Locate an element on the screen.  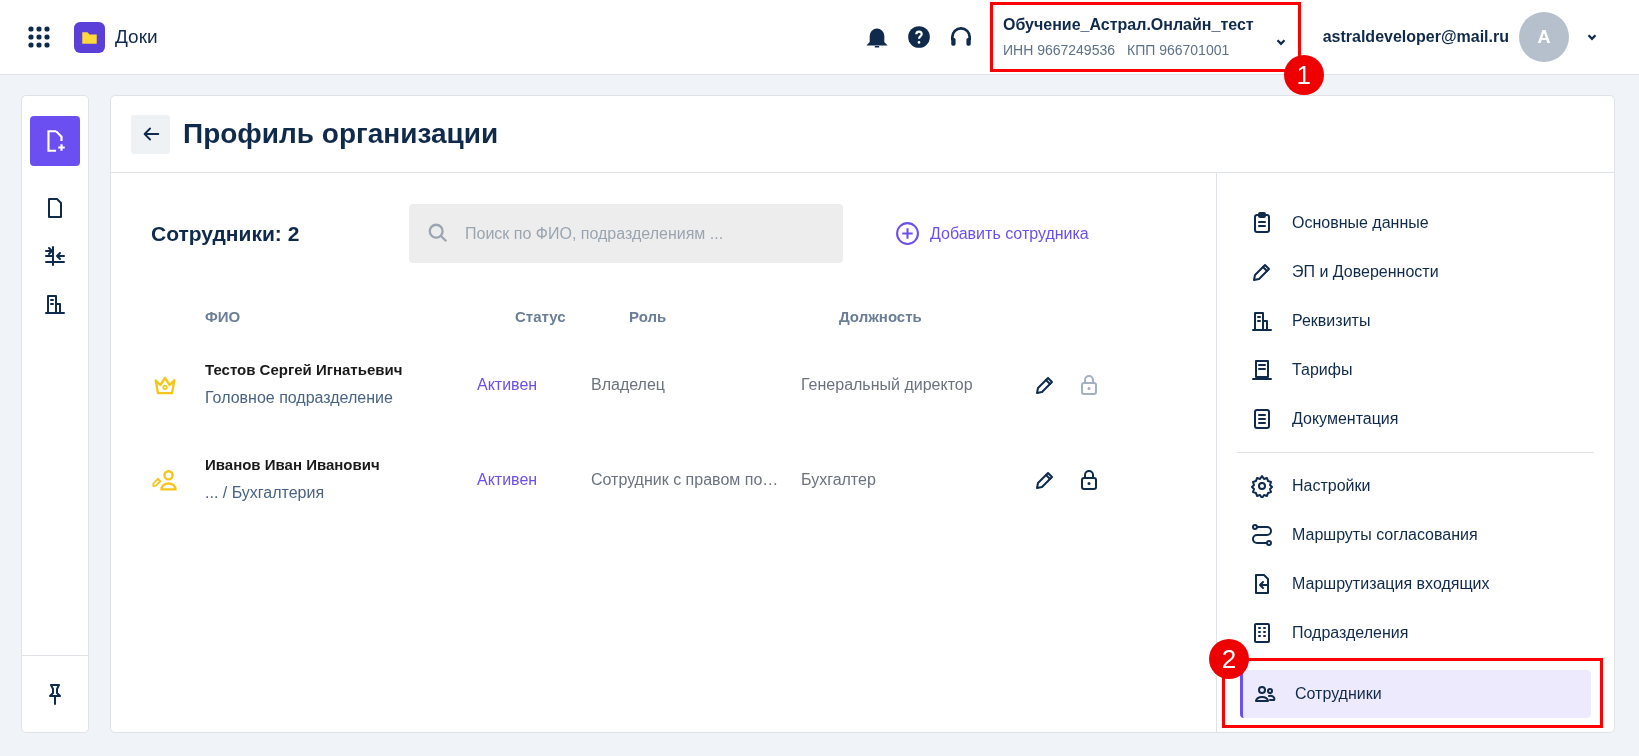
profile-nav-item: Сотрудники is located at coordinates (1415, 694).